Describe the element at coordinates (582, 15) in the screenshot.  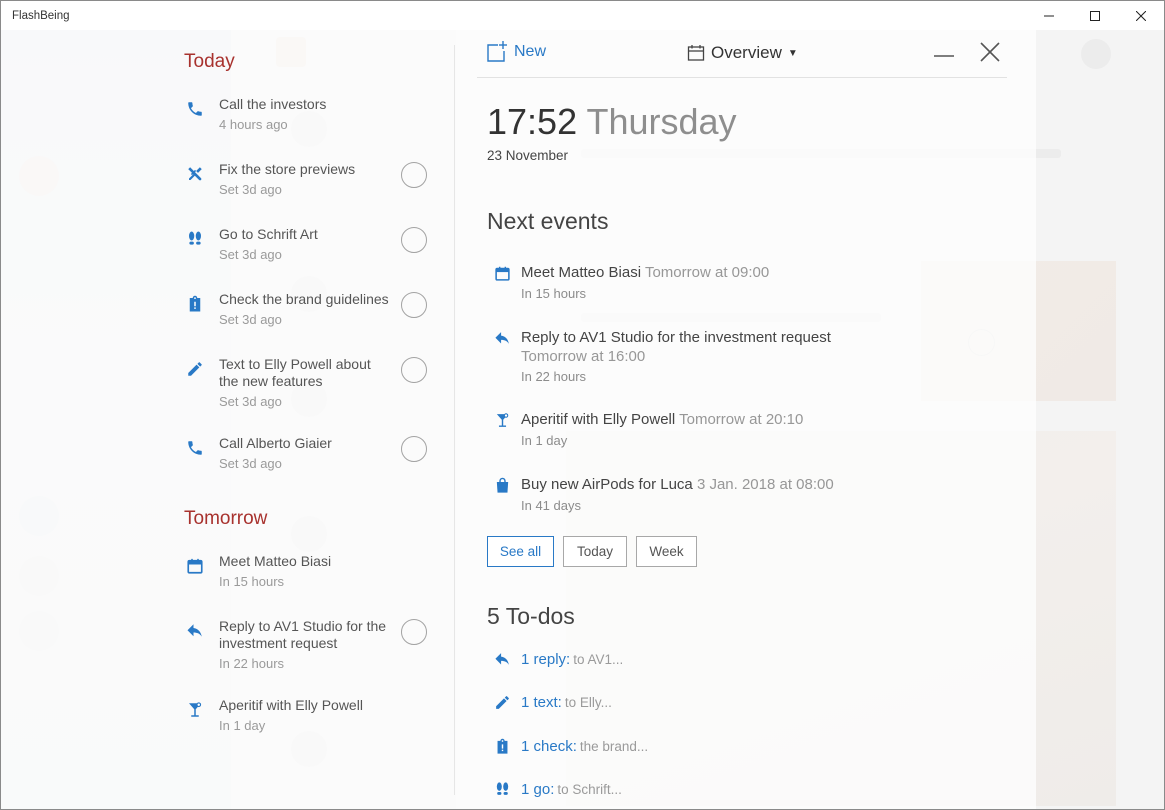
I see `title-bar: FlashBeing` at that location.